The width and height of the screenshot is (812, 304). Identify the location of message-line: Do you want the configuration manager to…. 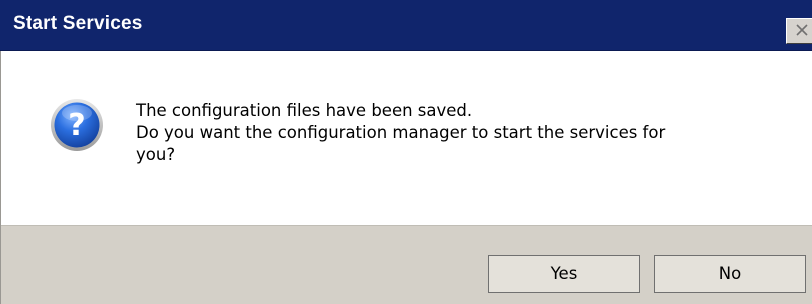
(401, 132).